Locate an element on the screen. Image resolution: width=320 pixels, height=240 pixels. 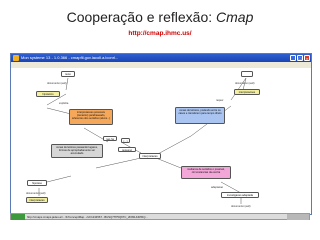
concept-node-bl: hipotese is located at coordinates (37, 183).